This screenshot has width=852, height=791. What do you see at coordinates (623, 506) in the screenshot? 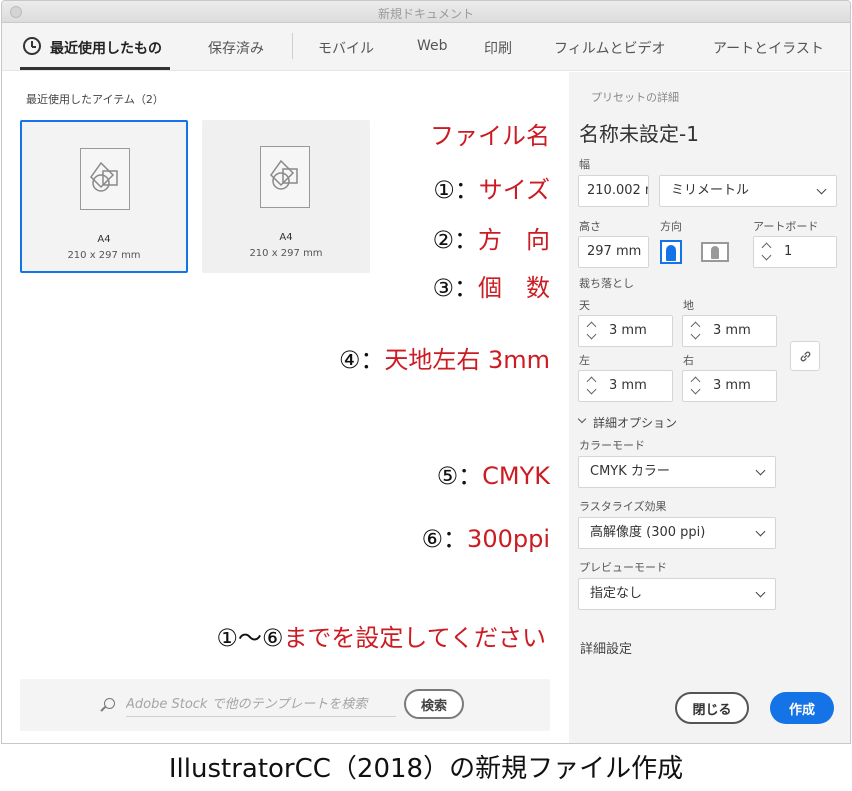
I see `raster-effects-label: ラスタライズ効果` at bounding box center [623, 506].